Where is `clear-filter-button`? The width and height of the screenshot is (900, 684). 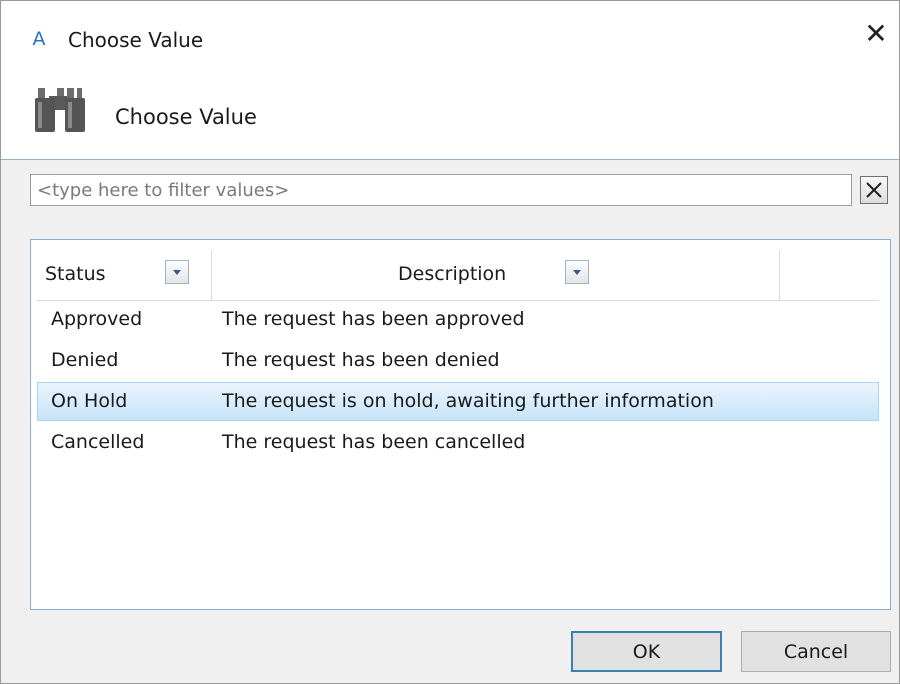 clear-filter-button is located at coordinates (874, 190).